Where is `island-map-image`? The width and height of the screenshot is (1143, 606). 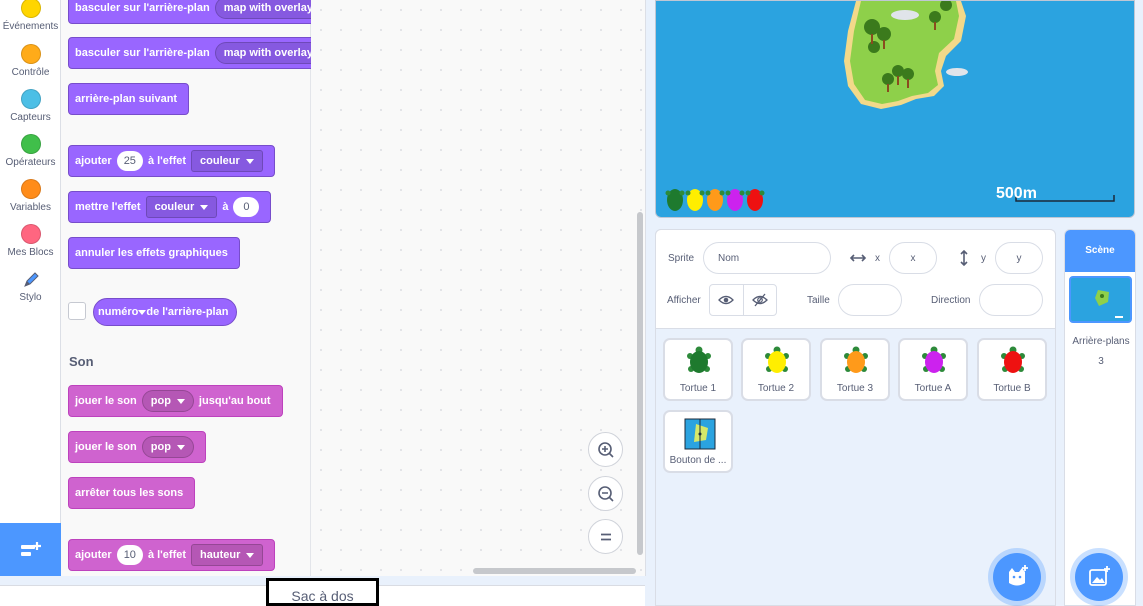
island-map-image is located at coordinates (890, 106).